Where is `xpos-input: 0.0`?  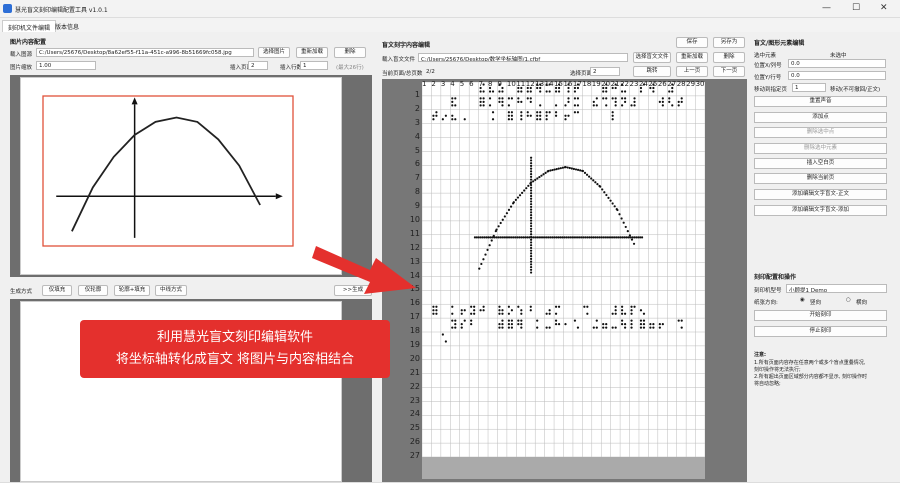 xpos-input: 0.0 is located at coordinates (837, 63).